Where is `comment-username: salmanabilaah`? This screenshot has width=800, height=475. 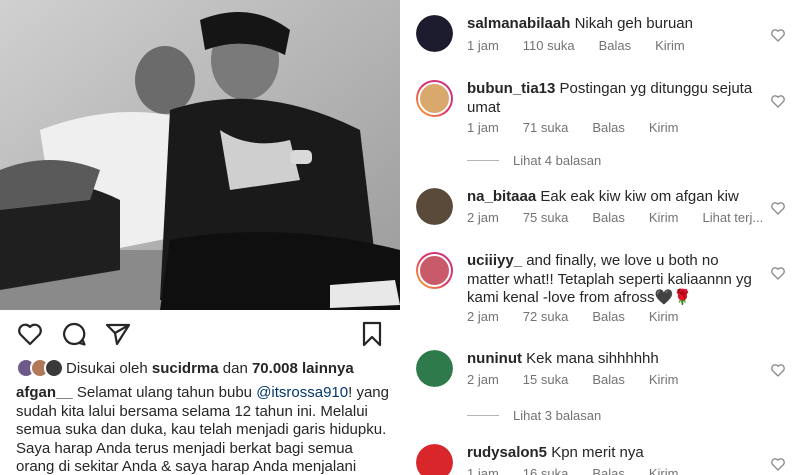
comment-username: salmanabilaah is located at coordinates (518, 23).